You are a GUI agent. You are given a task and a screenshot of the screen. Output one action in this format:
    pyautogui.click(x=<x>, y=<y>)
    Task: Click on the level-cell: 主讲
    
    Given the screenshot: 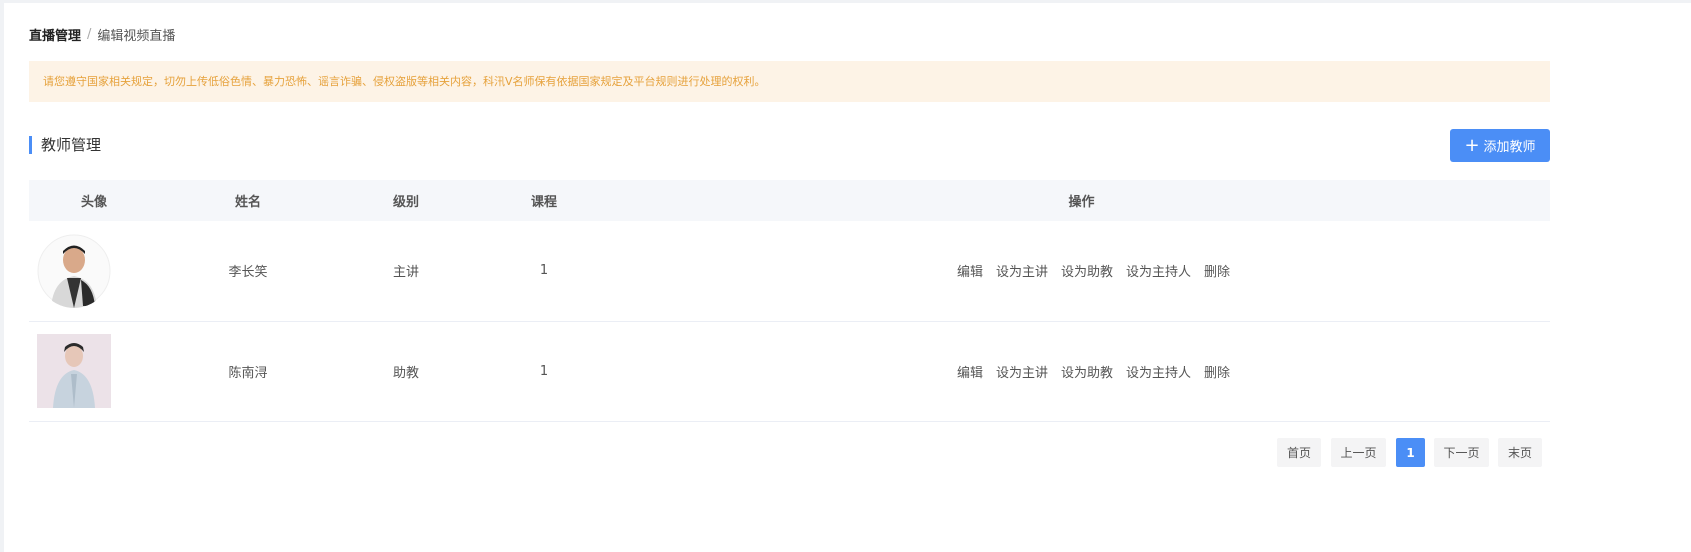 What is the action you would take?
    pyautogui.click(x=405, y=273)
    